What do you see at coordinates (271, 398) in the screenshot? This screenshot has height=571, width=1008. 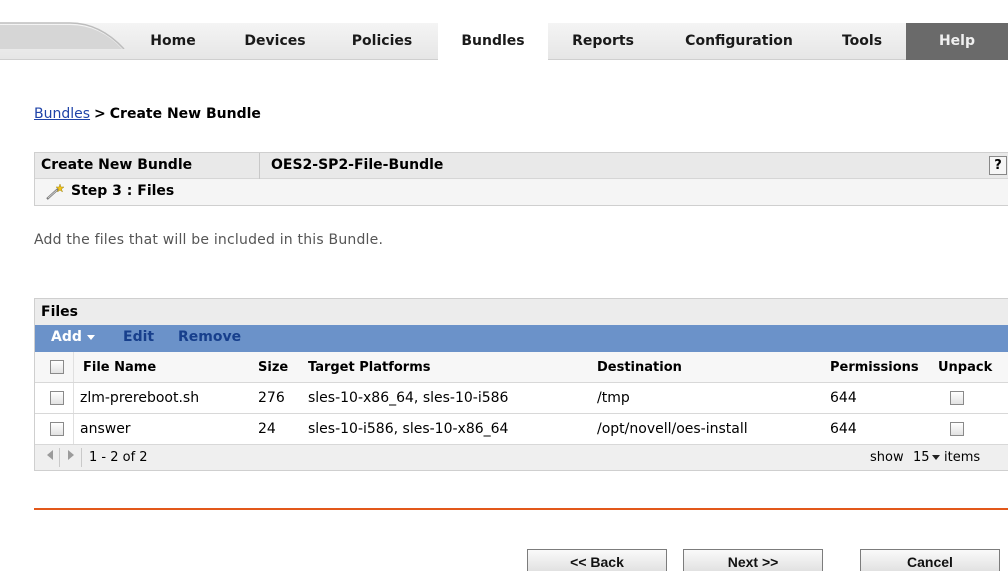 I see `size-cell: 276` at bounding box center [271, 398].